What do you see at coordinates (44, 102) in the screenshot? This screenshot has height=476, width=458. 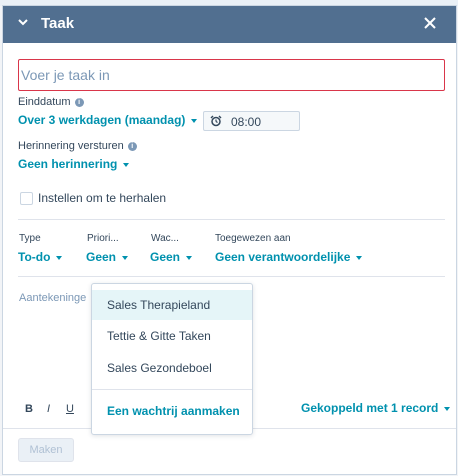 I see `due-date-label-text: Einddatum` at bounding box center [44, 102].